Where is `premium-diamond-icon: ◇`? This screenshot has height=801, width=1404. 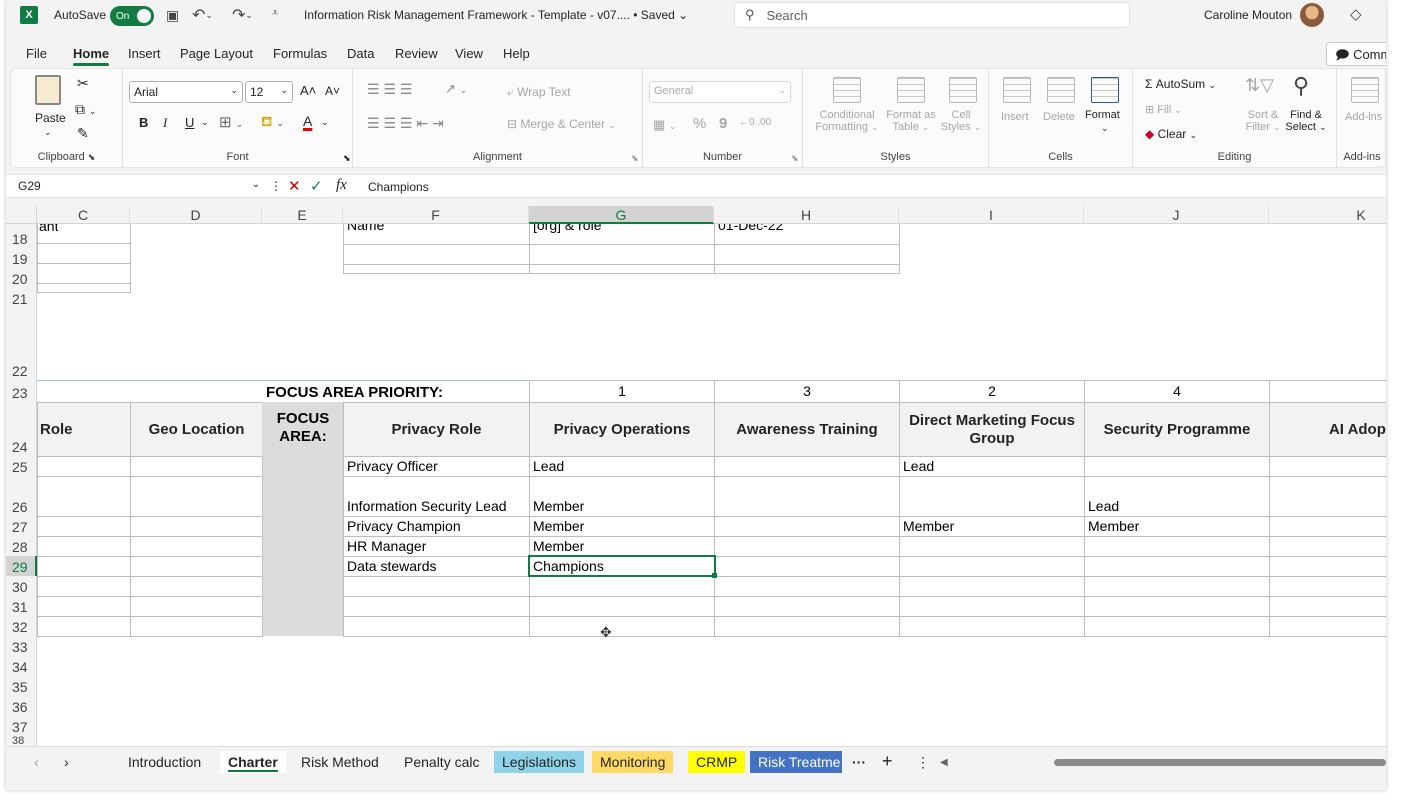 premium-diamond-icon: ◇ is located at coordinates (1356, 14).